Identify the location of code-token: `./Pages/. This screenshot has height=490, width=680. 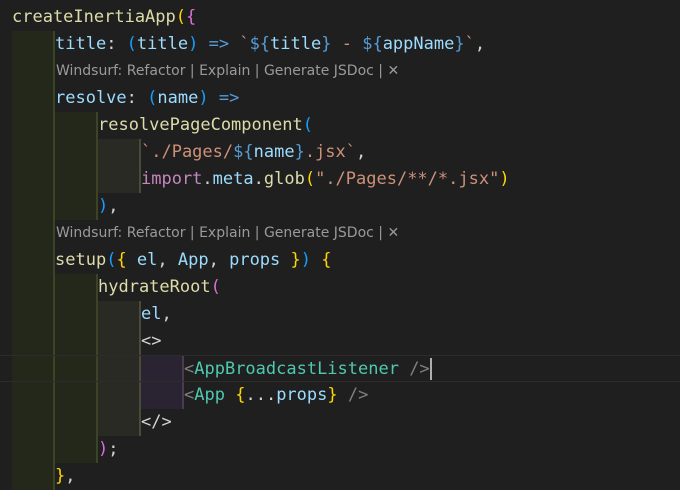
(187, 152).